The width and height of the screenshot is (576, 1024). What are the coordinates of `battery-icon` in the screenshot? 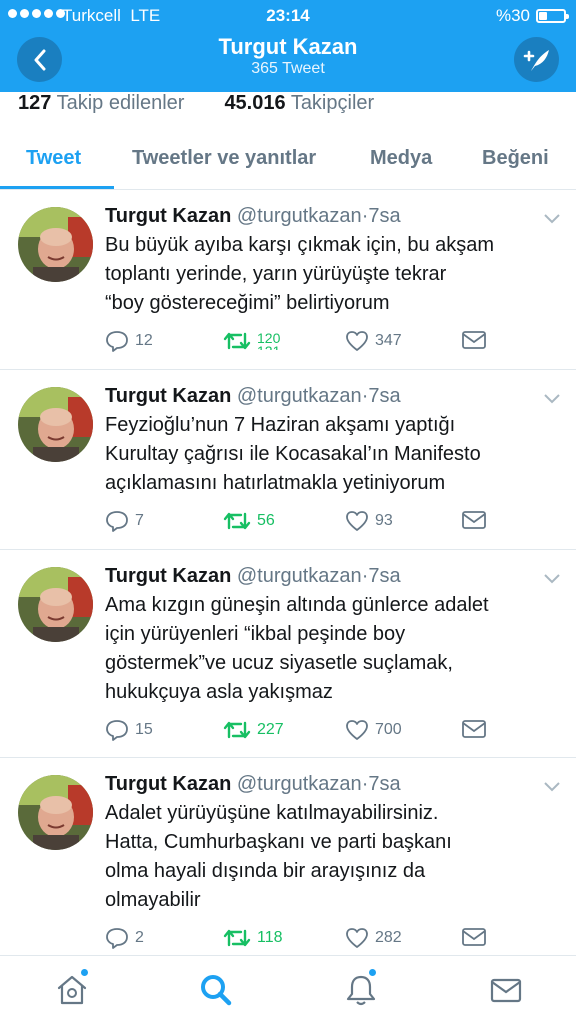 It's located at (552, 16).